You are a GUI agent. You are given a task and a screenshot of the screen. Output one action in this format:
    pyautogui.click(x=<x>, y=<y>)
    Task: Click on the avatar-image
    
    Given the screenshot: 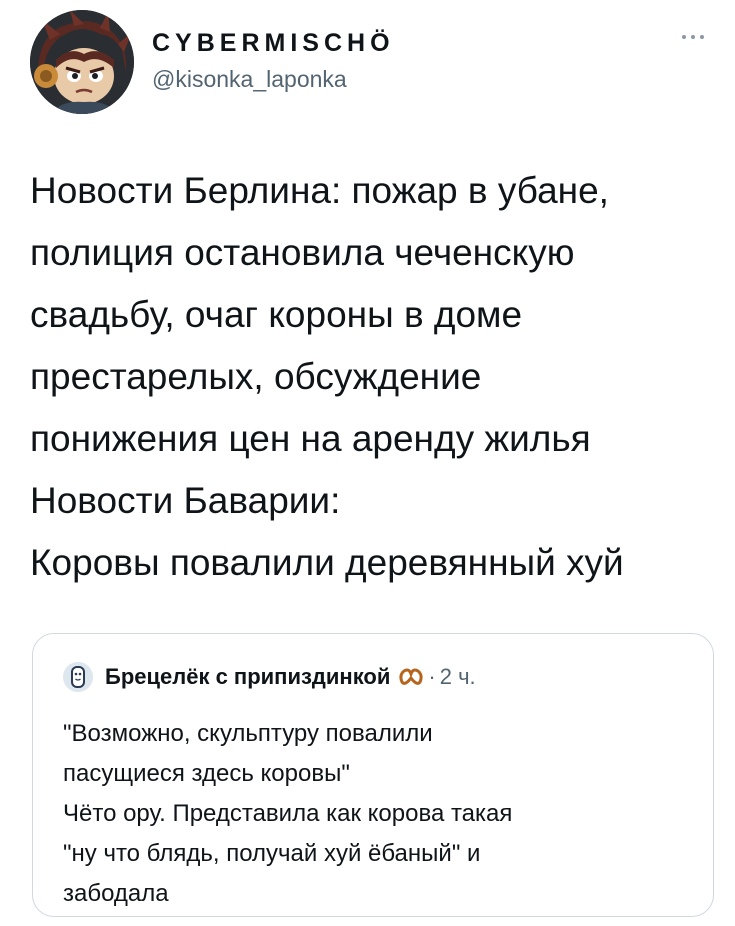 What is the action you would take?
    pyautogui.click(x=82, y=62)
    